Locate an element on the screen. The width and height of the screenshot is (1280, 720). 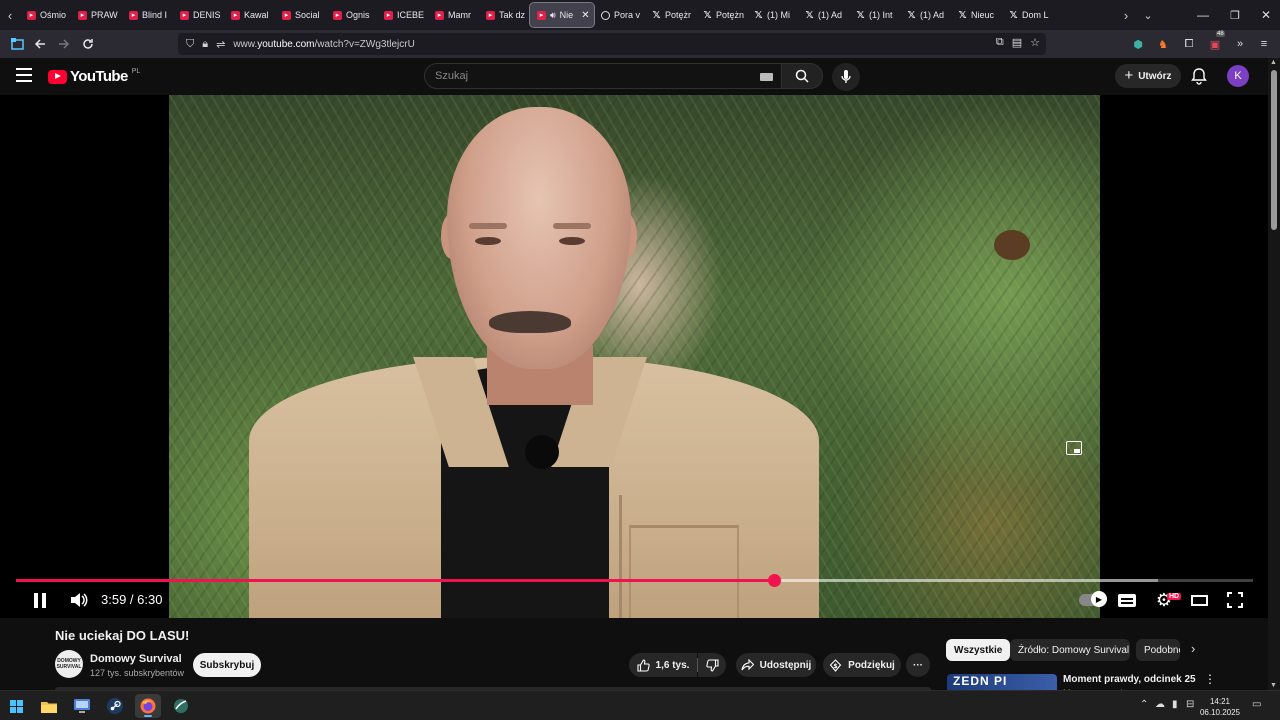
browser-tab: ▸ Blind I is located at coordinates (147, 15).